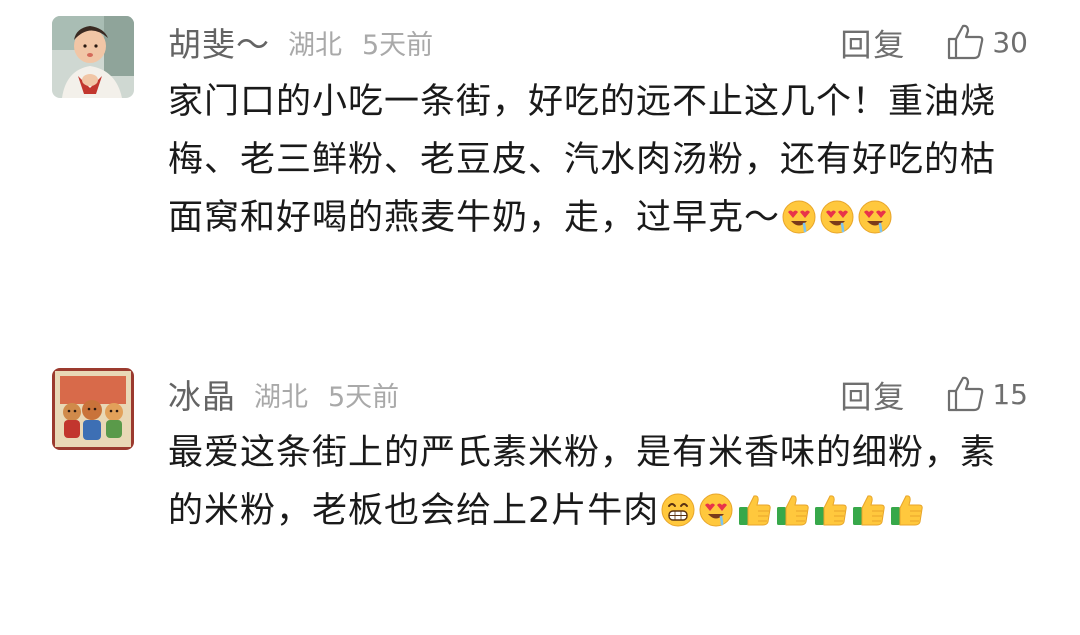 The height and width of the screenshot is (635, 1080). I want to click on username: 冰晶, so click(202, 394).